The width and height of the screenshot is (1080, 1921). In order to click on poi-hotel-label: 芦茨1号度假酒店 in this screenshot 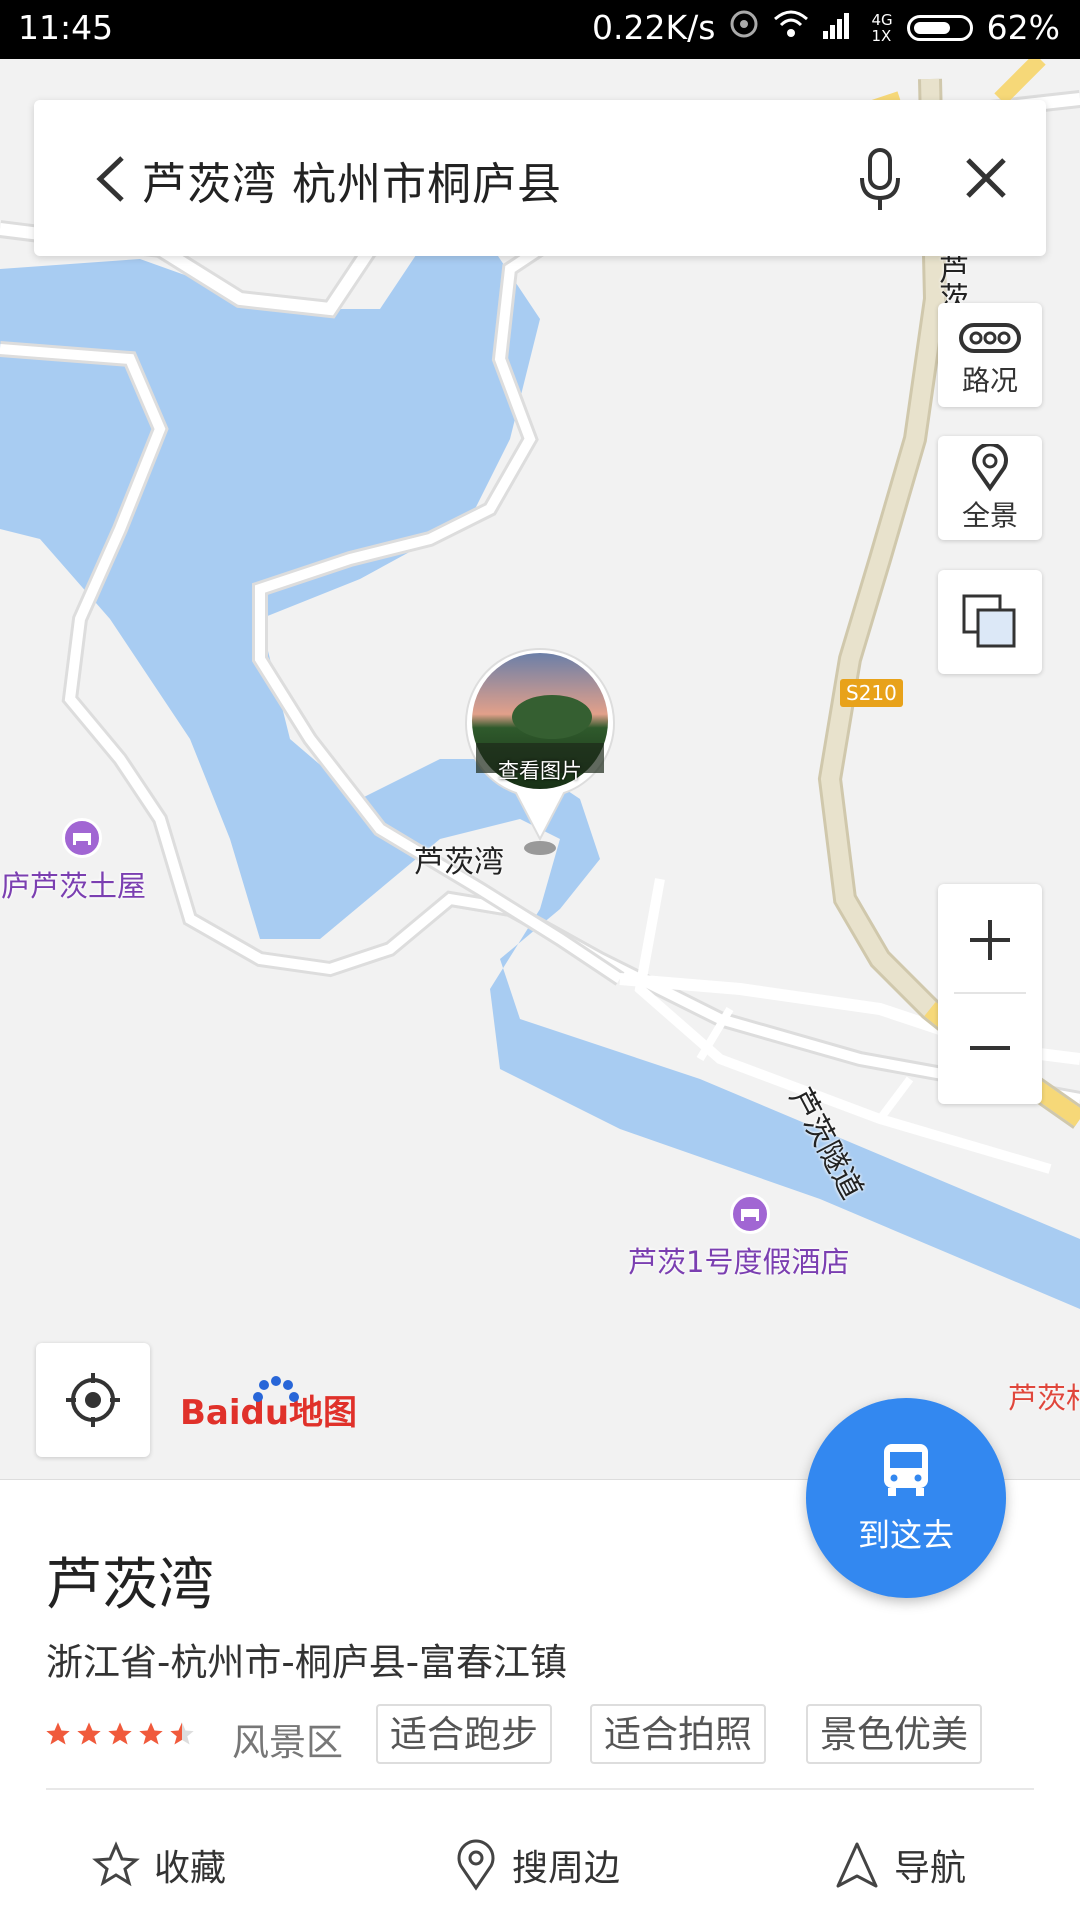, I will do `click(738, 1260)`.